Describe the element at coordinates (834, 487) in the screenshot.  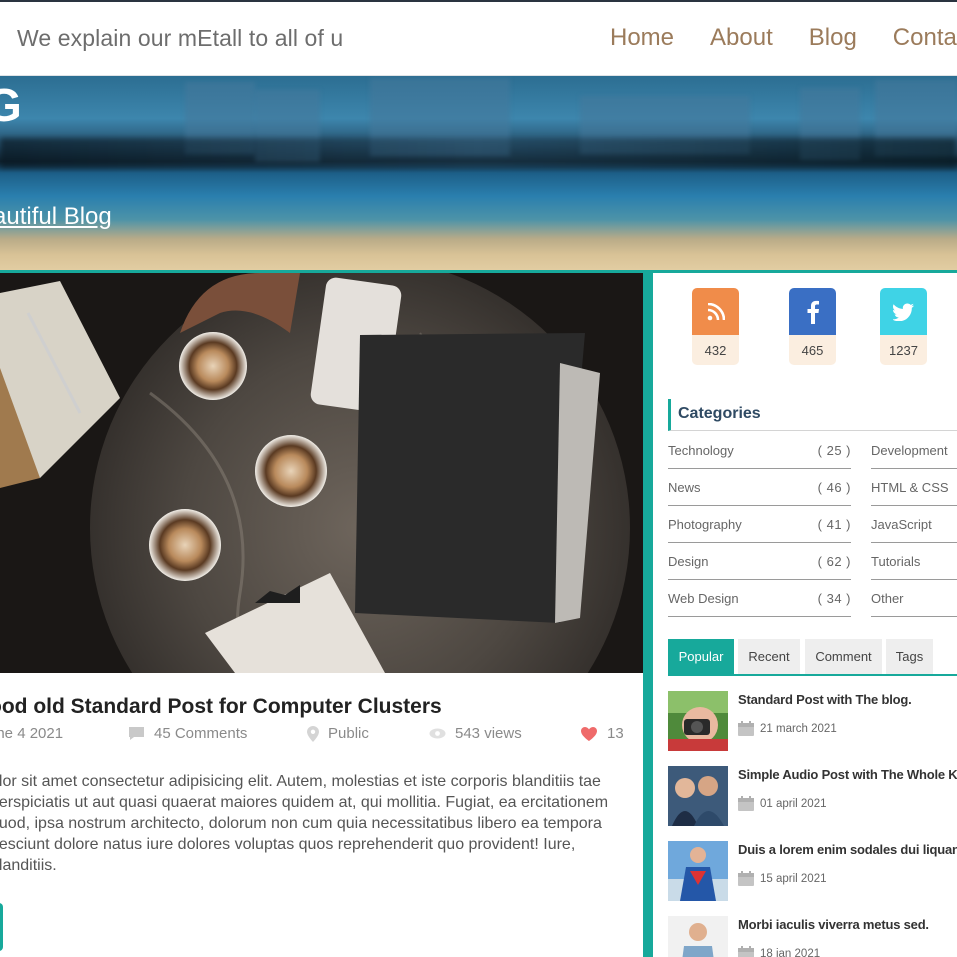
I see `category-count: ( 46 )` at that location.